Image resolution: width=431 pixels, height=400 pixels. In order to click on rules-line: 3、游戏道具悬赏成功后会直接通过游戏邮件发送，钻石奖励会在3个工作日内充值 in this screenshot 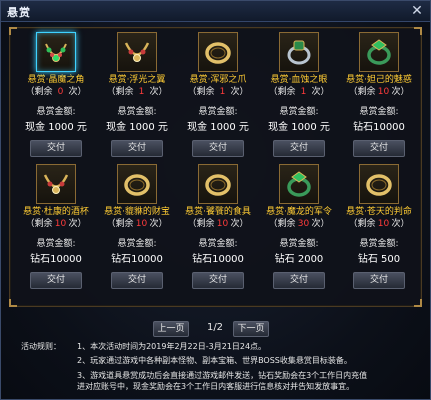, I will do `click(222, 375)`.